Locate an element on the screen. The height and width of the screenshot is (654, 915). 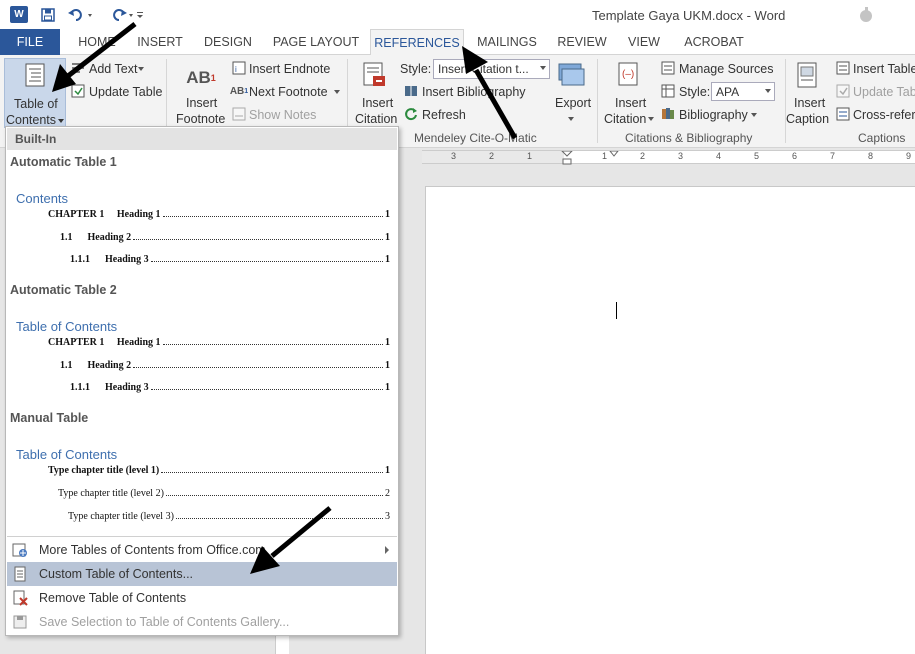
update-table-button: Update Table is located at coordinates (125, 92).